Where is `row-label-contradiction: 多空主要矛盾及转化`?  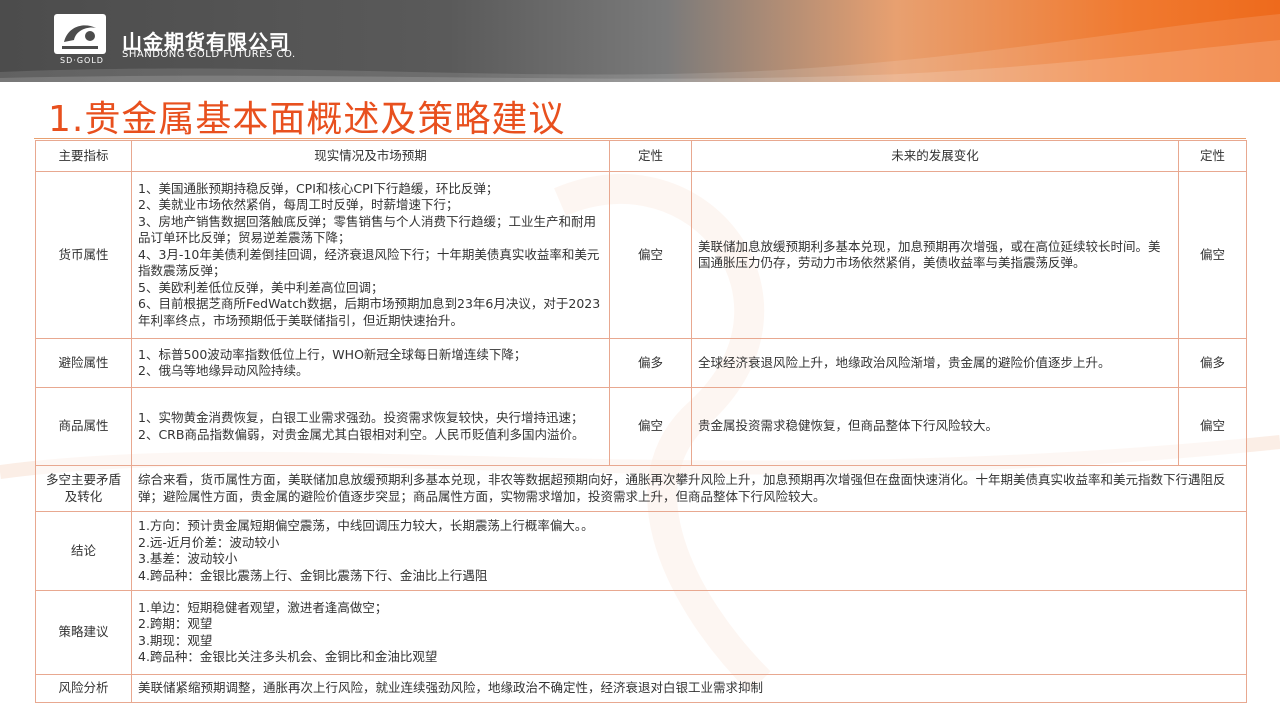 row-label-contradiction: 多空主要矛盾及转化 is located at coordinates (83, 488).